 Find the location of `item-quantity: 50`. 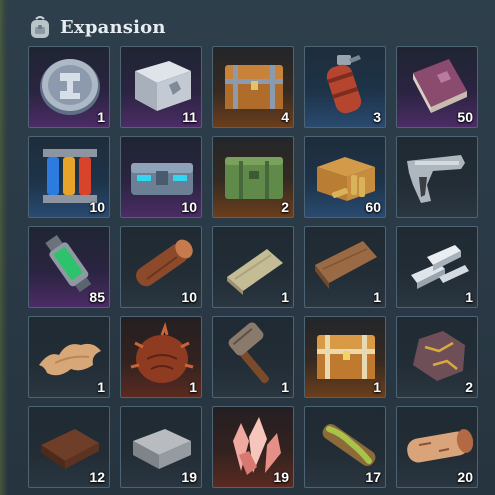

item-quantity: 50 is located at coordinates (465, 117).